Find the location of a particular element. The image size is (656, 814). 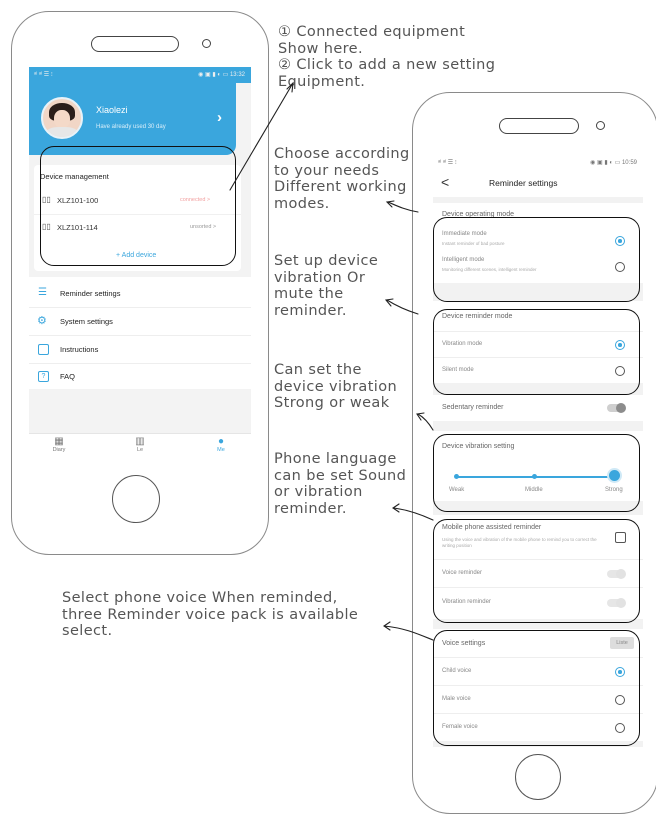

arrow-modes is located at coordinates (402, 206).